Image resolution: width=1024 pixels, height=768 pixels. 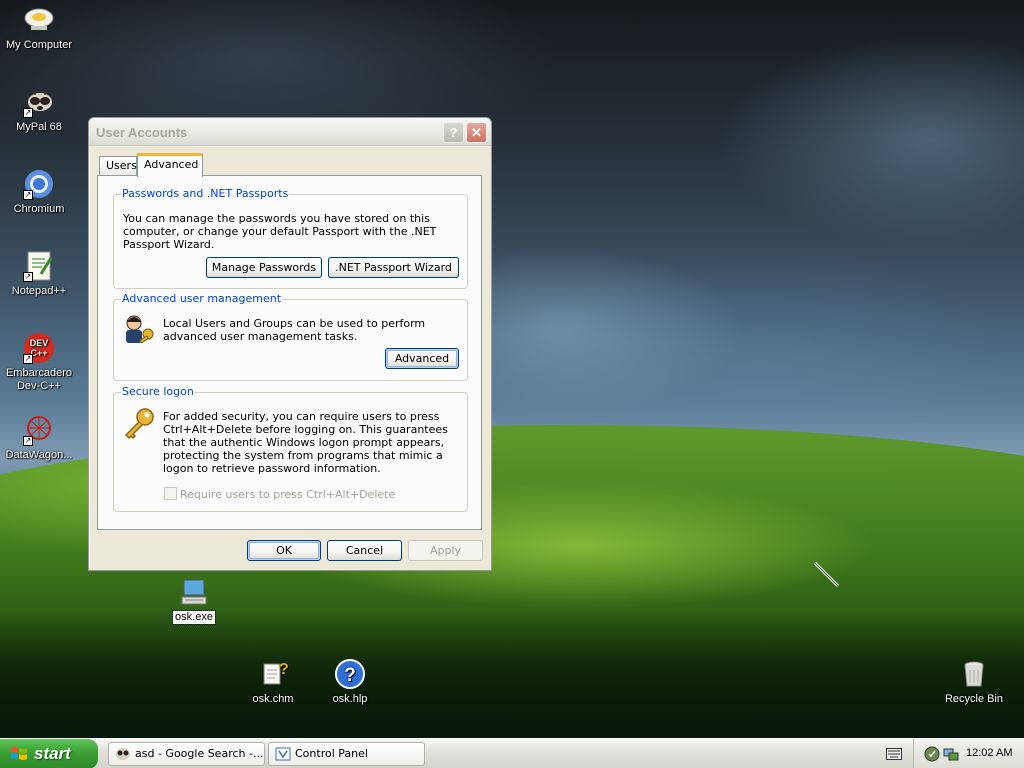 I want to click on svg-text: C++, so click(x=38, y=353).